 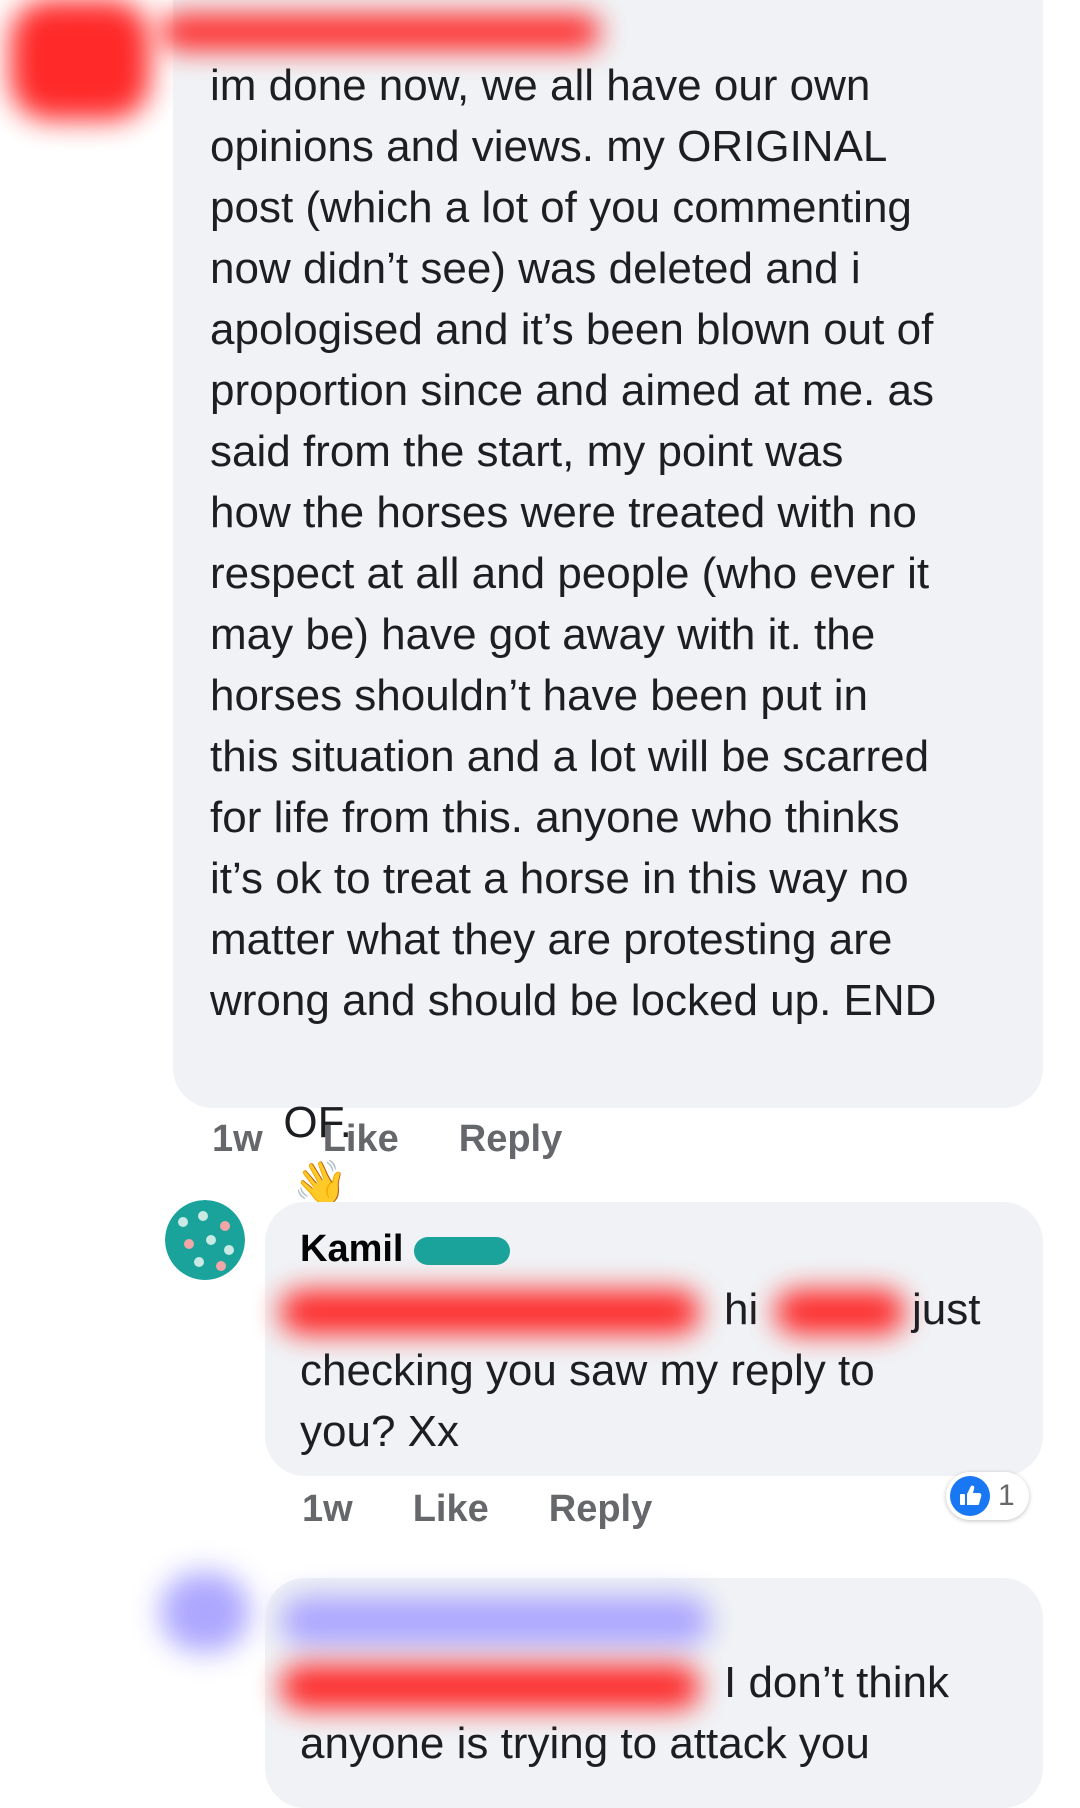 I want to click on comment-line: wrong and should be locked up. END, so click(x=573, y=1000).